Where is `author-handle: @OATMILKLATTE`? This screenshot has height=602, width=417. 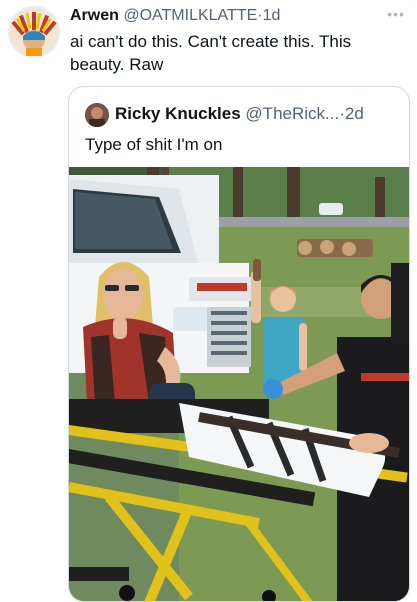
author-handle: @OATMILKLATTE is located at coordinates (190, 15).